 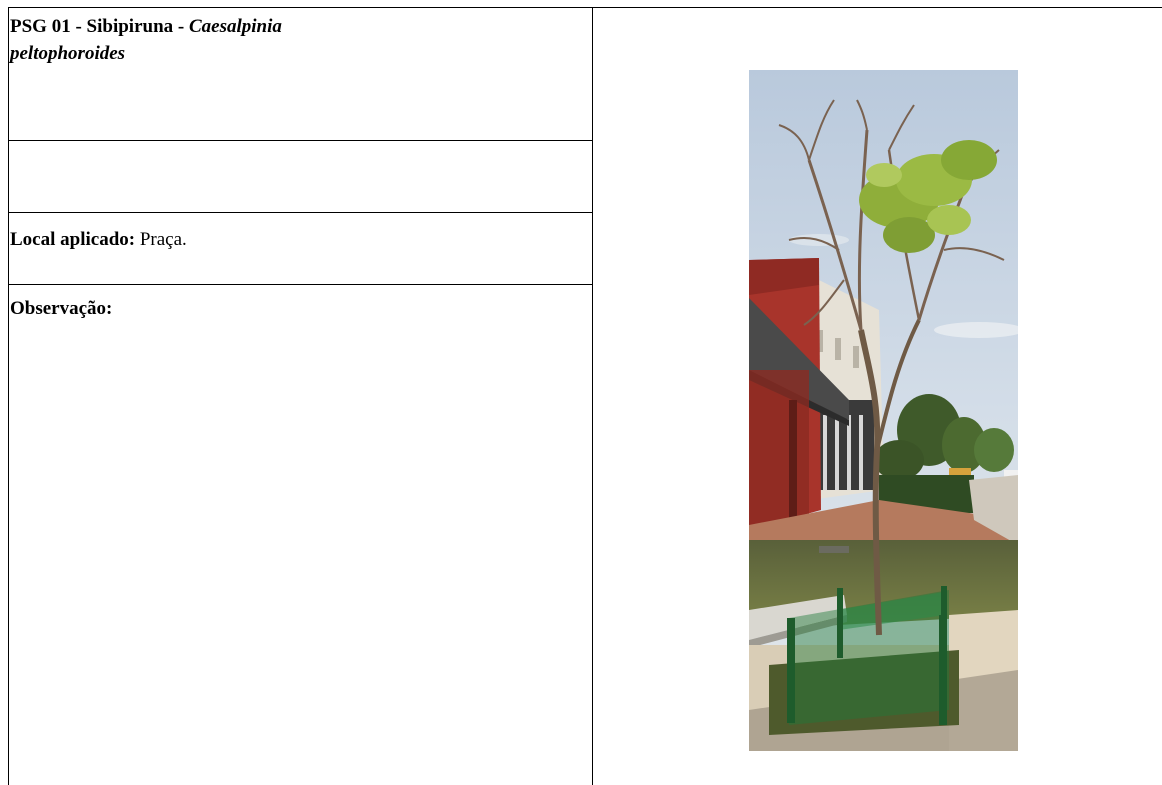 I want to click on local-aplicado-value: Praça., so click(x=161, y=239).